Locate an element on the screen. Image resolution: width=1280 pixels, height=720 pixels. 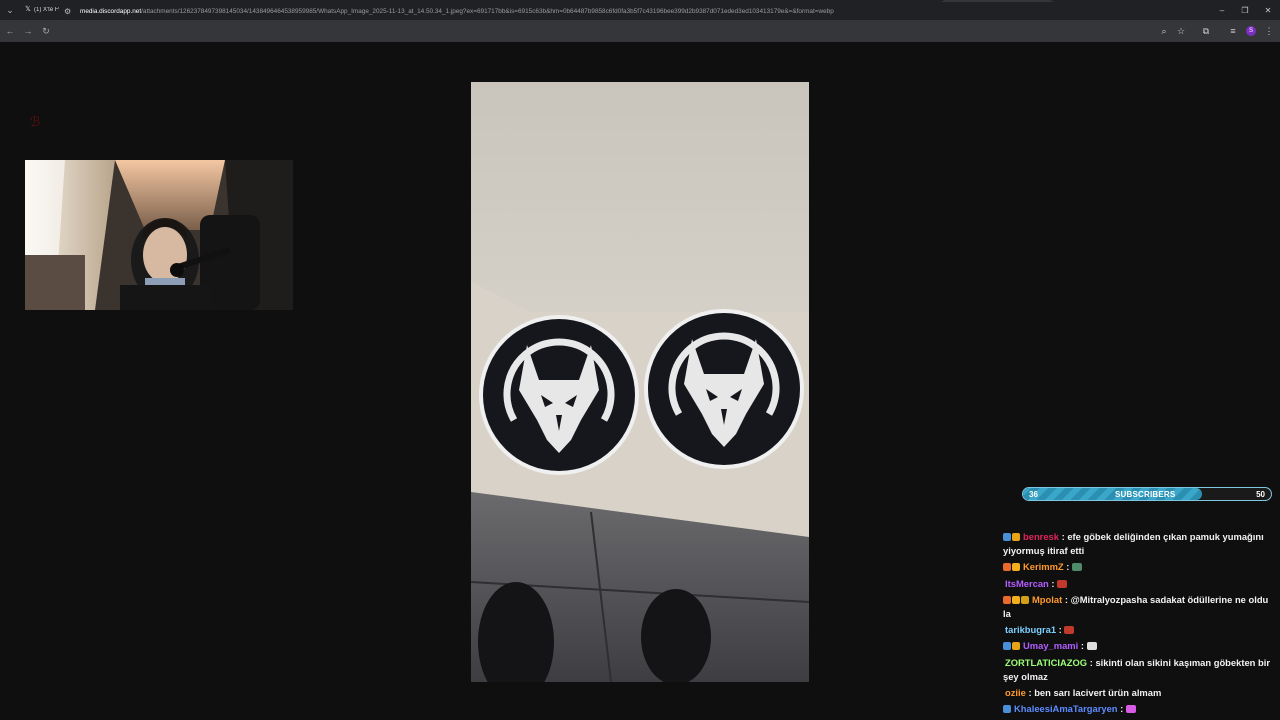
back-button: ← is located at coordinates (10, 31).